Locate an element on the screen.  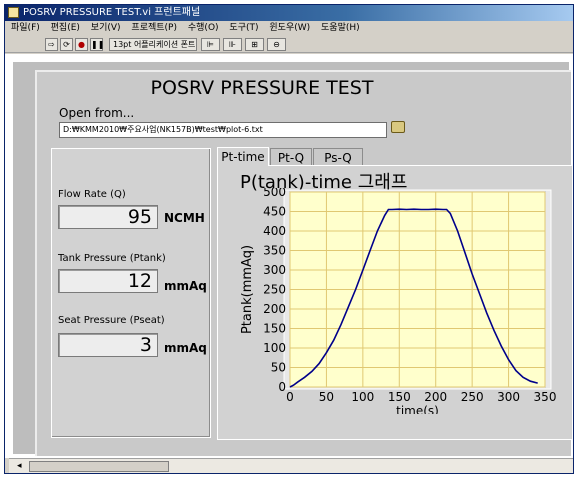
x-axis-label: time(s) is located at coordinates (417, 409).